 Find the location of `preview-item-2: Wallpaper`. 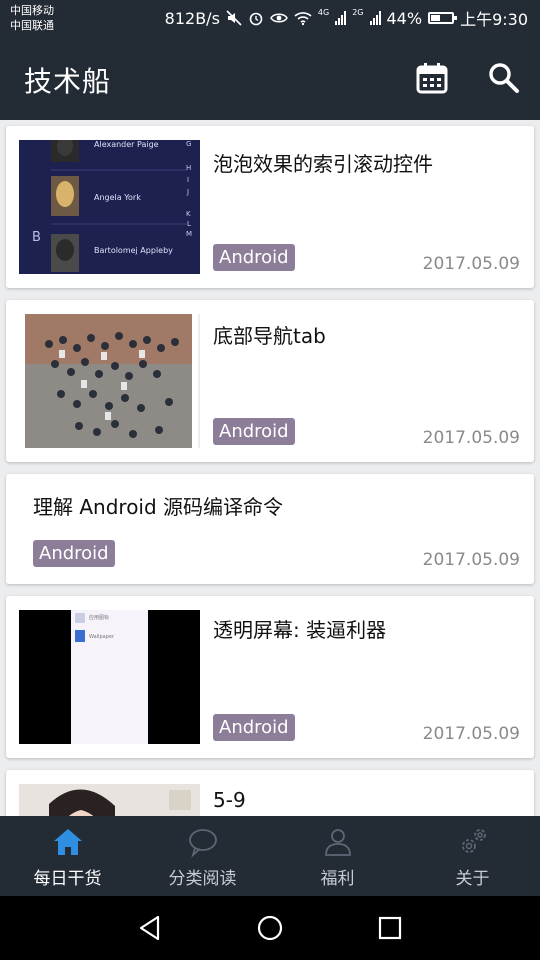

preview-item-2: Wallpaper is located at coordinates (102, 637).